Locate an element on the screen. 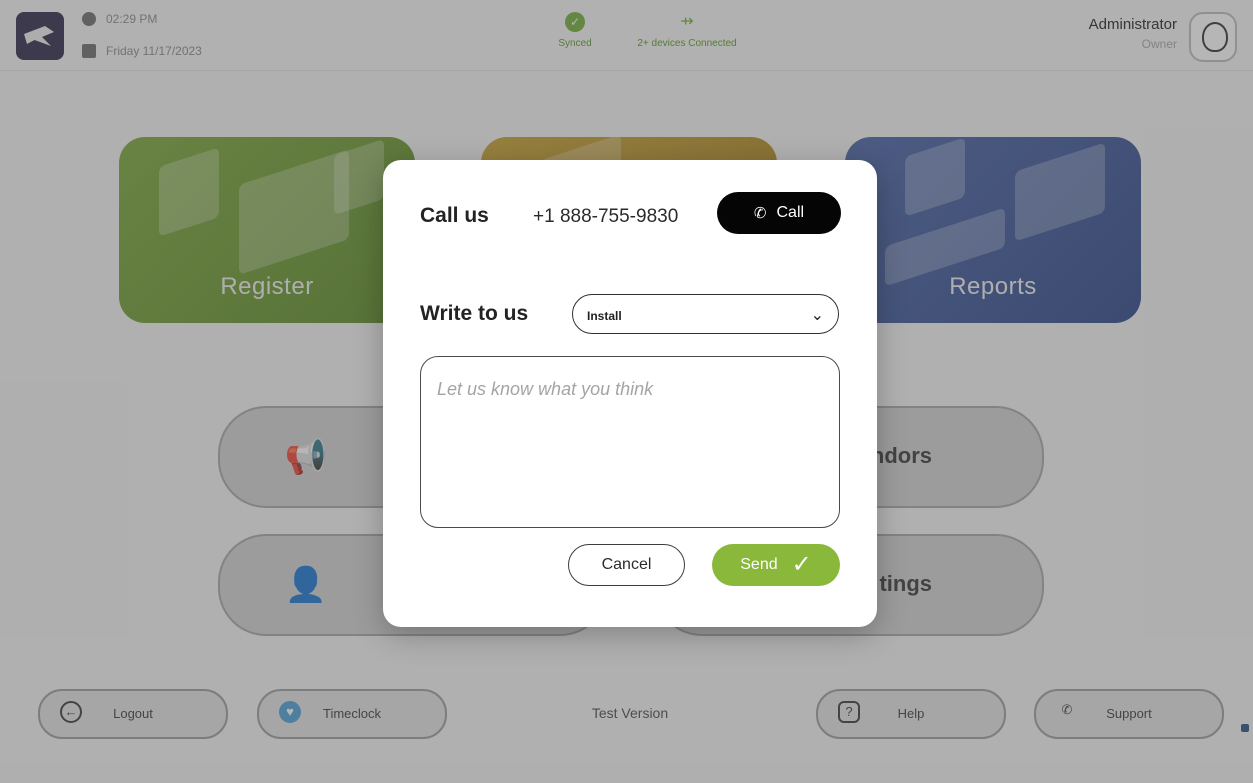  cancel-button: Cancel is located at coordinates (626, 565).